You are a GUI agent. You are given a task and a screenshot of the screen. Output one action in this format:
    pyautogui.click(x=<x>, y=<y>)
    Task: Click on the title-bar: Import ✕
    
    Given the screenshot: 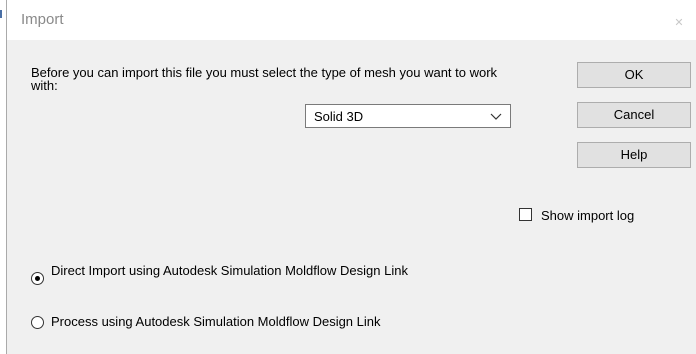 What is the action you would take?
    pyautogui.click(x=351, y=20)
    